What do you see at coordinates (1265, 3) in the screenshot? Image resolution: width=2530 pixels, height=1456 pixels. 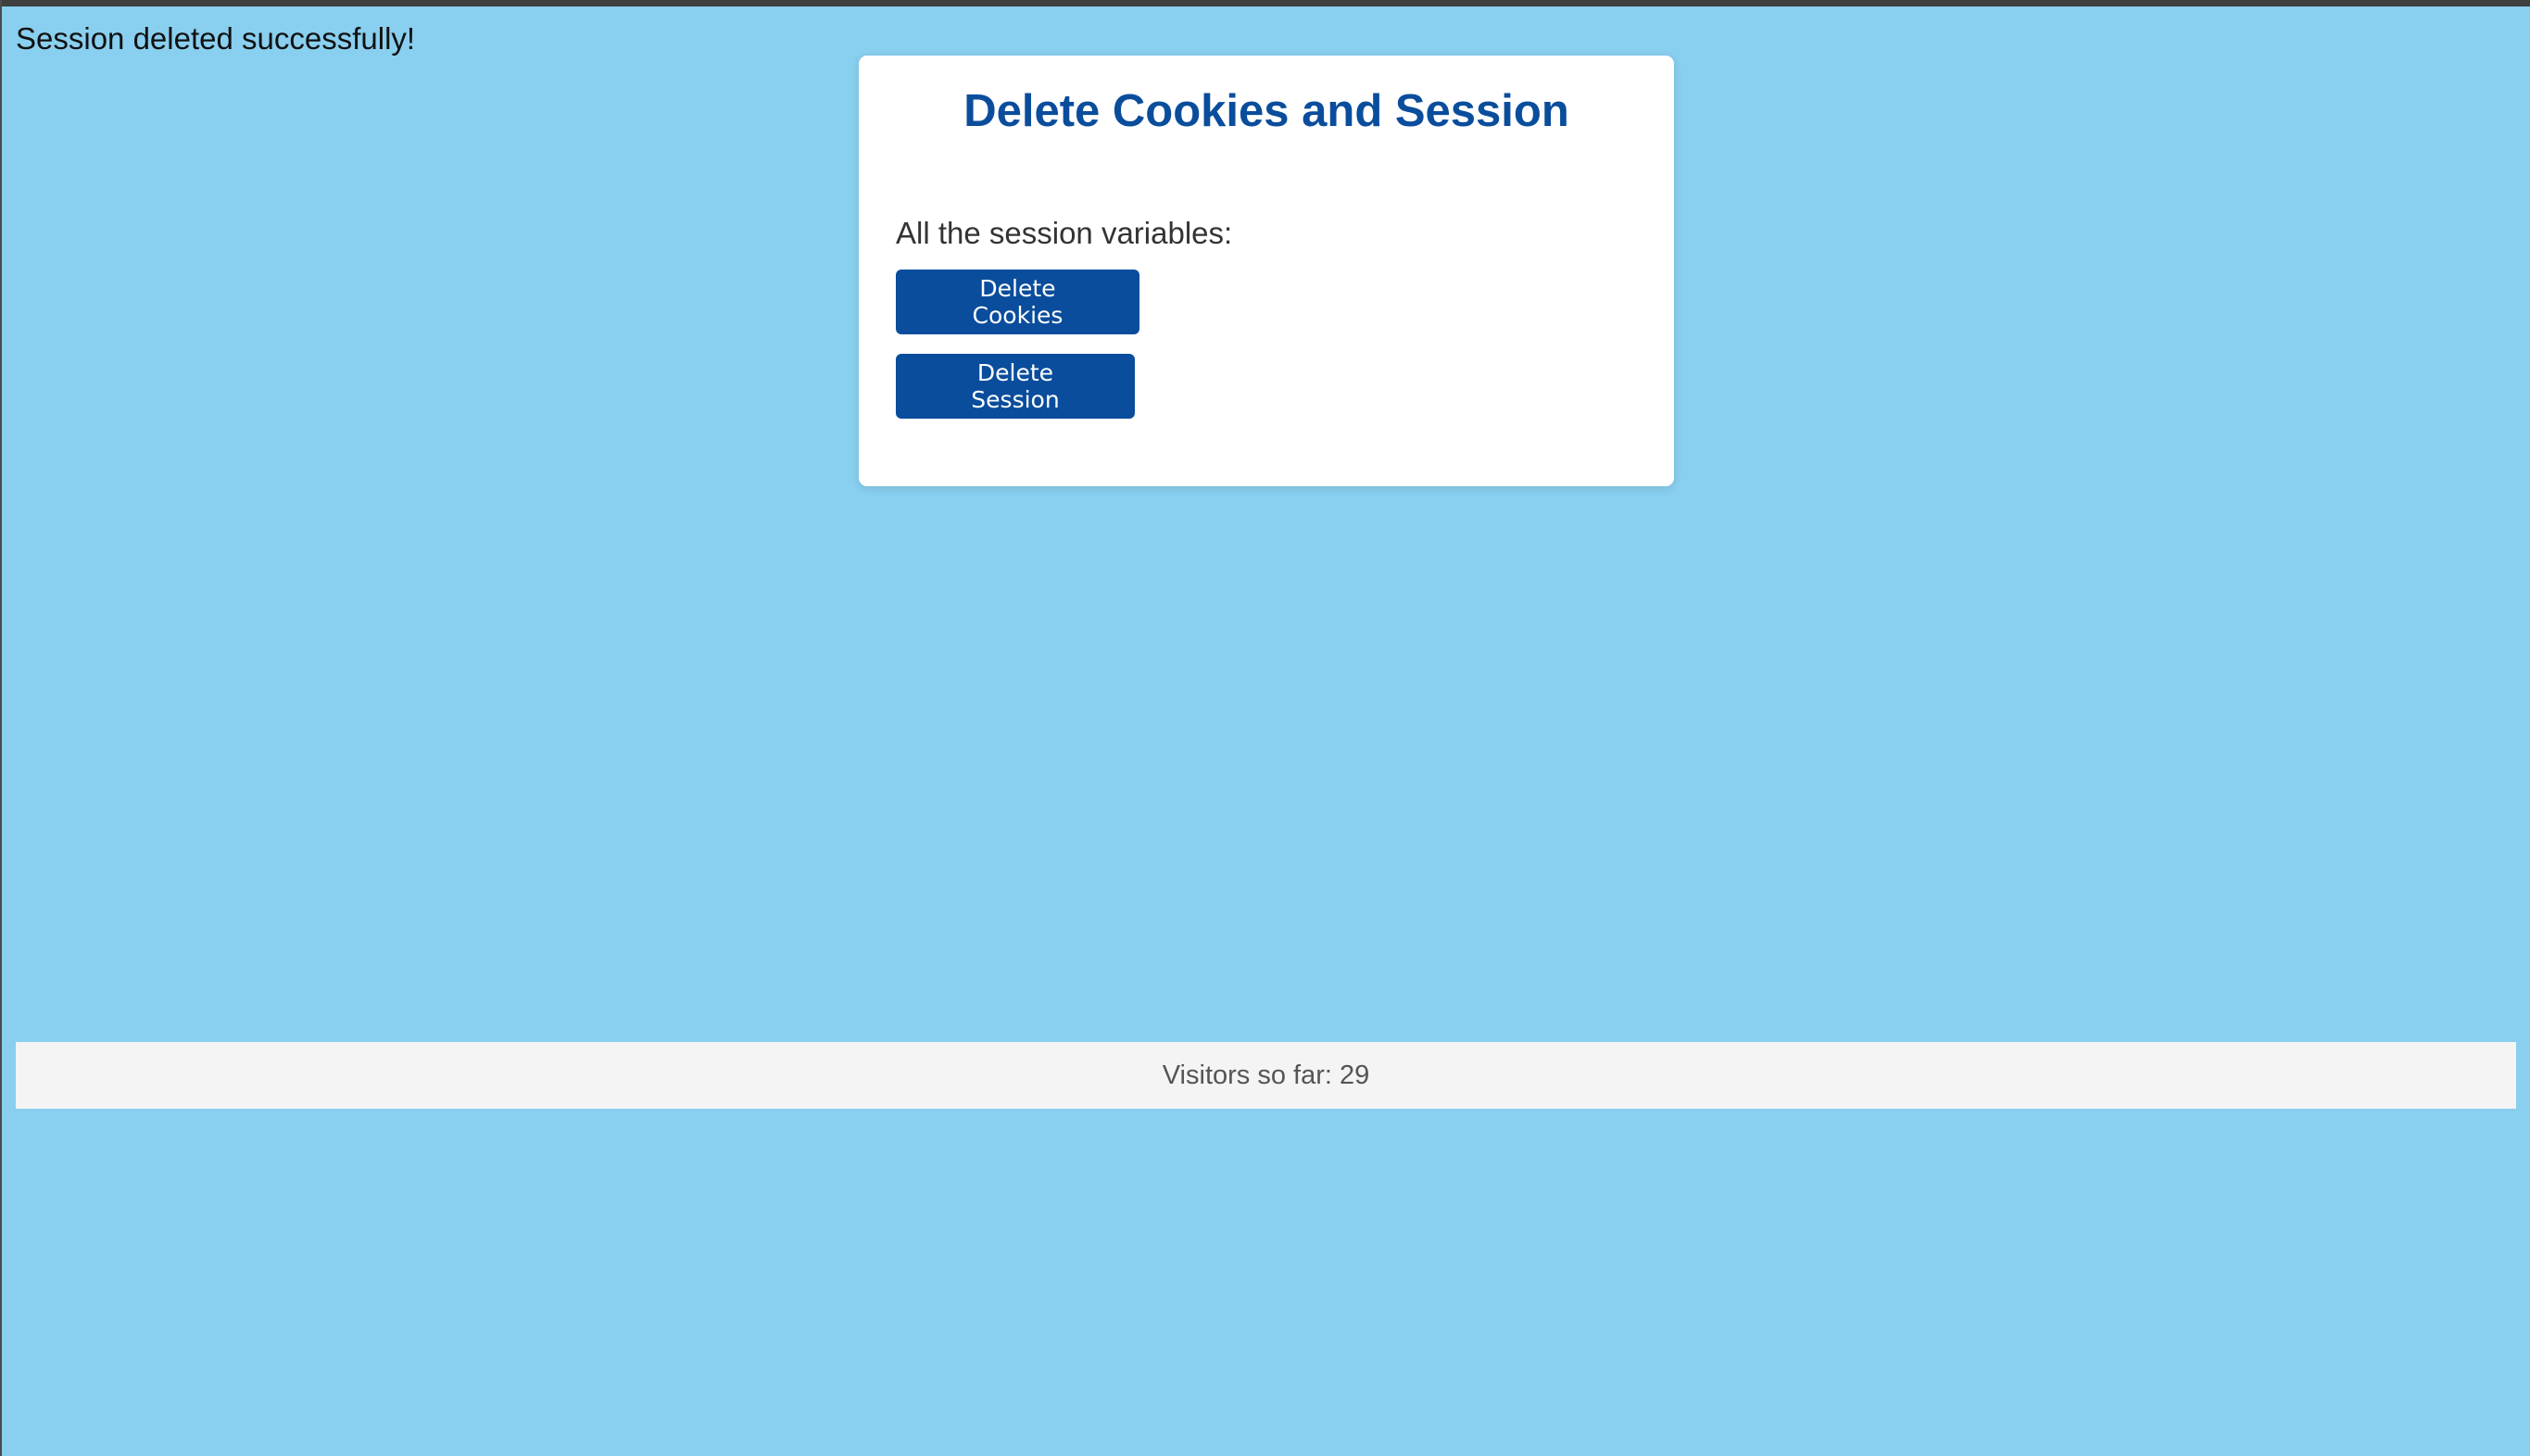 I see `window-top-border` at bounding box center [1265, 3].